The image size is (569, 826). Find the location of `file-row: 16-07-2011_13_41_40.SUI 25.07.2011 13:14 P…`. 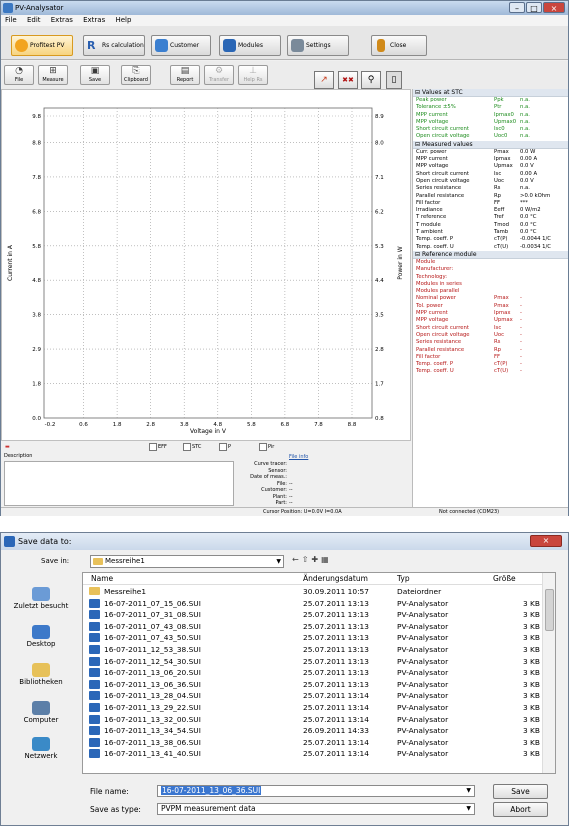

file-row: 16-07-2011_13_41_40.SUI 25.07.2011 13:14 P… is located at coordinates (313, 753).